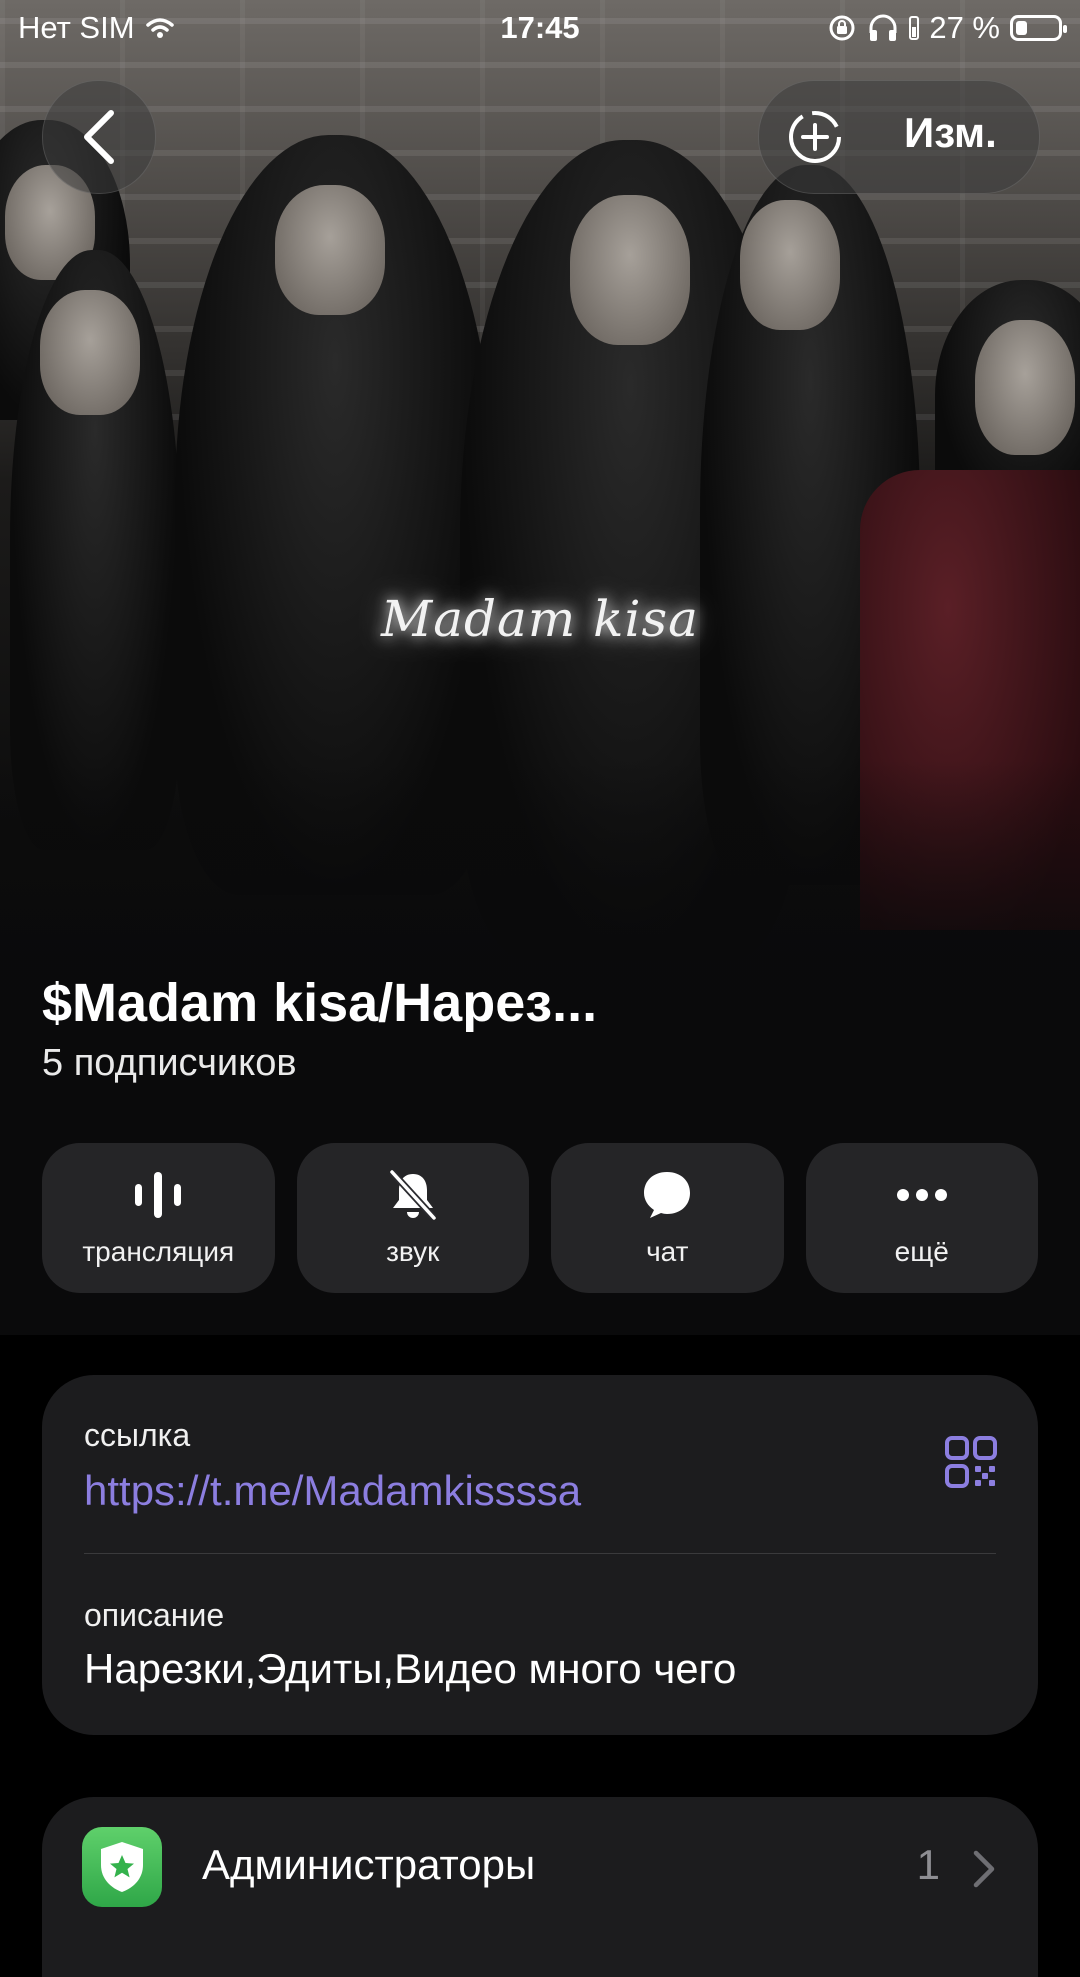 This screenshot has width=1080, height=1977. I want to click on sound-button: звук, so click(412, 1218).